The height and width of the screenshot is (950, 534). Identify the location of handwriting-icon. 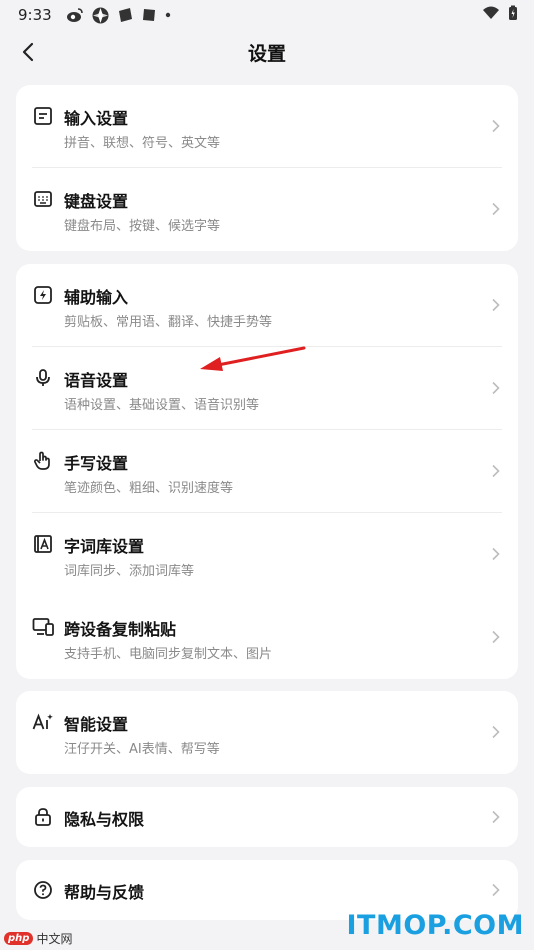
(43, 461).